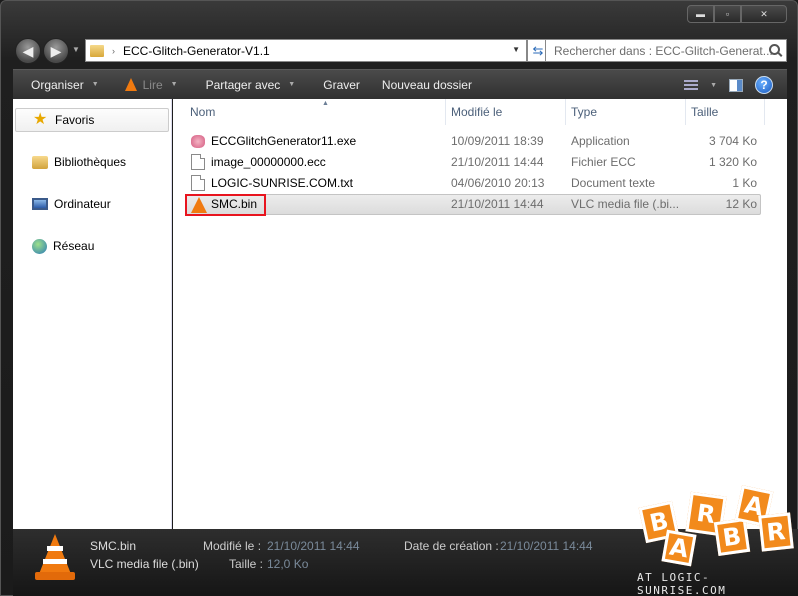 This screenshot has width=798, height=596. What do you see at coordinates (682, 583) in the screenshot?
I see `watermark-caption: AT LOGIC-SUNRISE.COM` at bounding box center [682, 583].